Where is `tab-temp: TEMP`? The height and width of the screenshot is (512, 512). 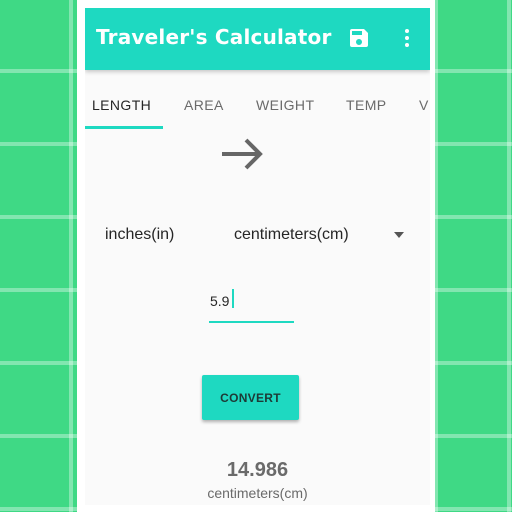
tab-temp: TEMP is located at coordinates (366, 105).